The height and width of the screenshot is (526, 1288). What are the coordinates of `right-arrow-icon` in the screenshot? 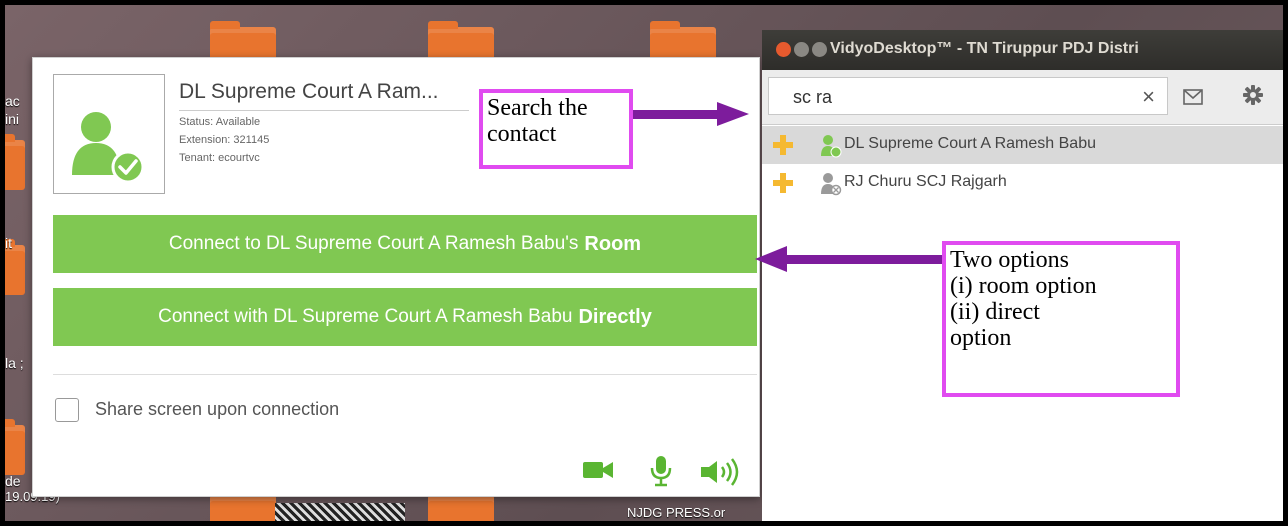 It's located at (688, 114).